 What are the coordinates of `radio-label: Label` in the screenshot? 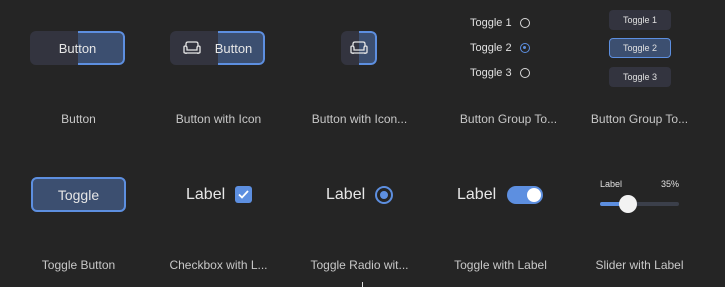 It's located at (346, 194).